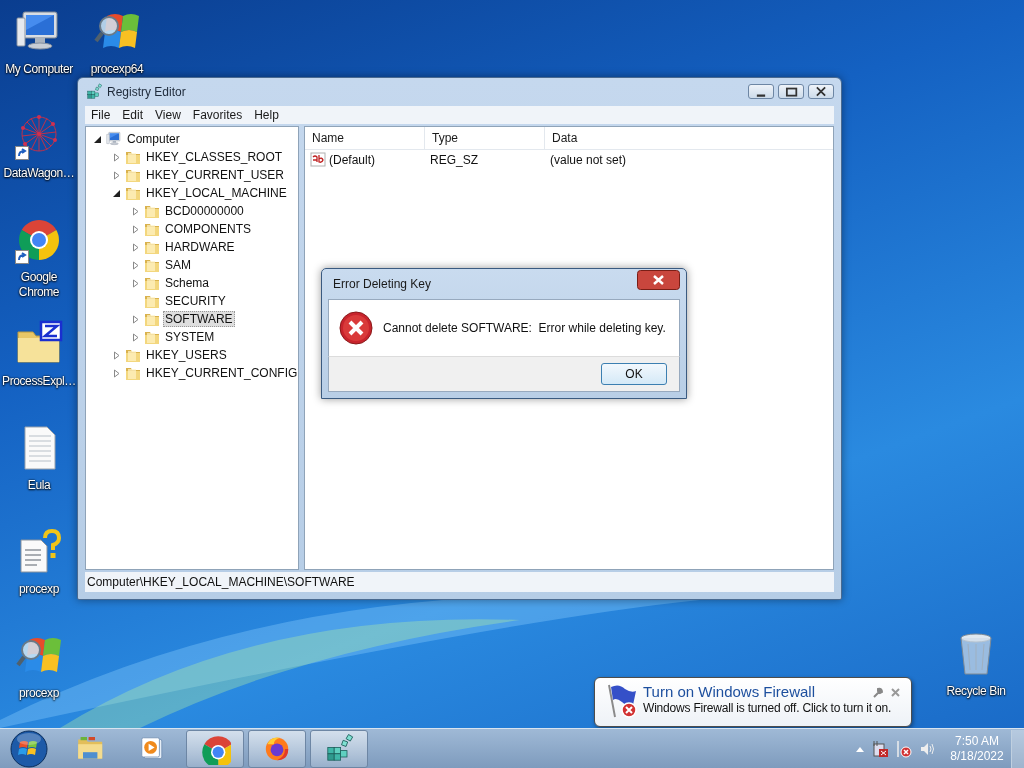  What do you see at coordinates (976, 691) in the screenshot?
I see `icon-label: Recycle Bin` at bounding box center [976, 691].